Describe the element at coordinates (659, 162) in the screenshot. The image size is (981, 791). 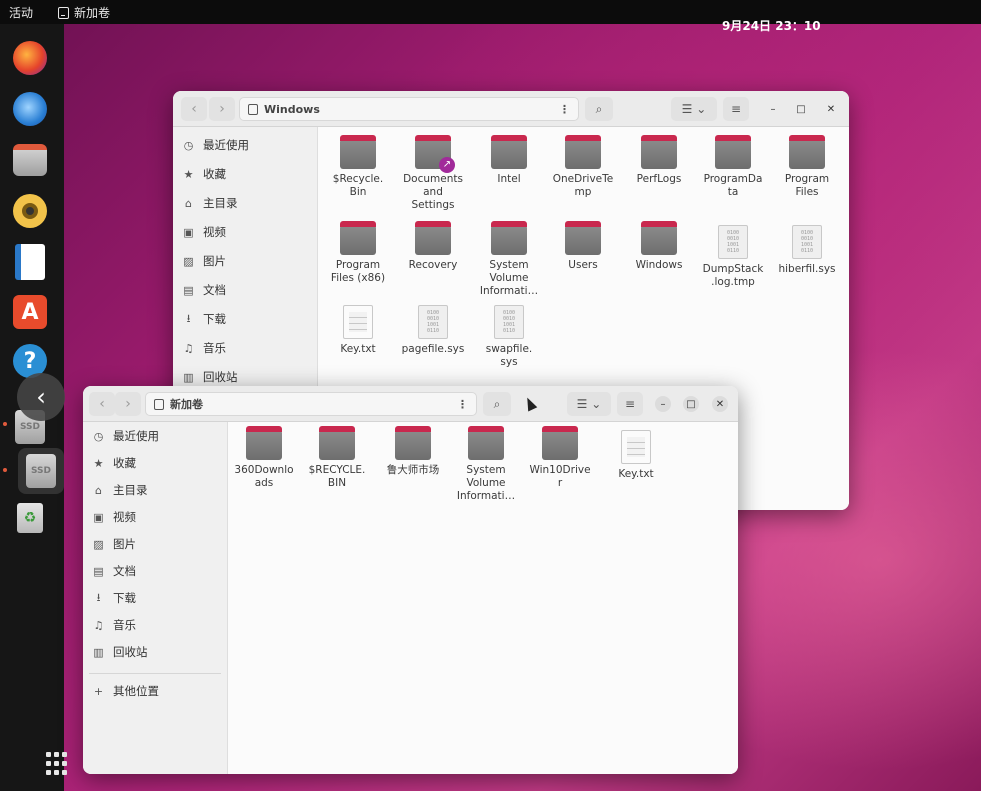
I see `folder-item: PerfLogs` at that location.